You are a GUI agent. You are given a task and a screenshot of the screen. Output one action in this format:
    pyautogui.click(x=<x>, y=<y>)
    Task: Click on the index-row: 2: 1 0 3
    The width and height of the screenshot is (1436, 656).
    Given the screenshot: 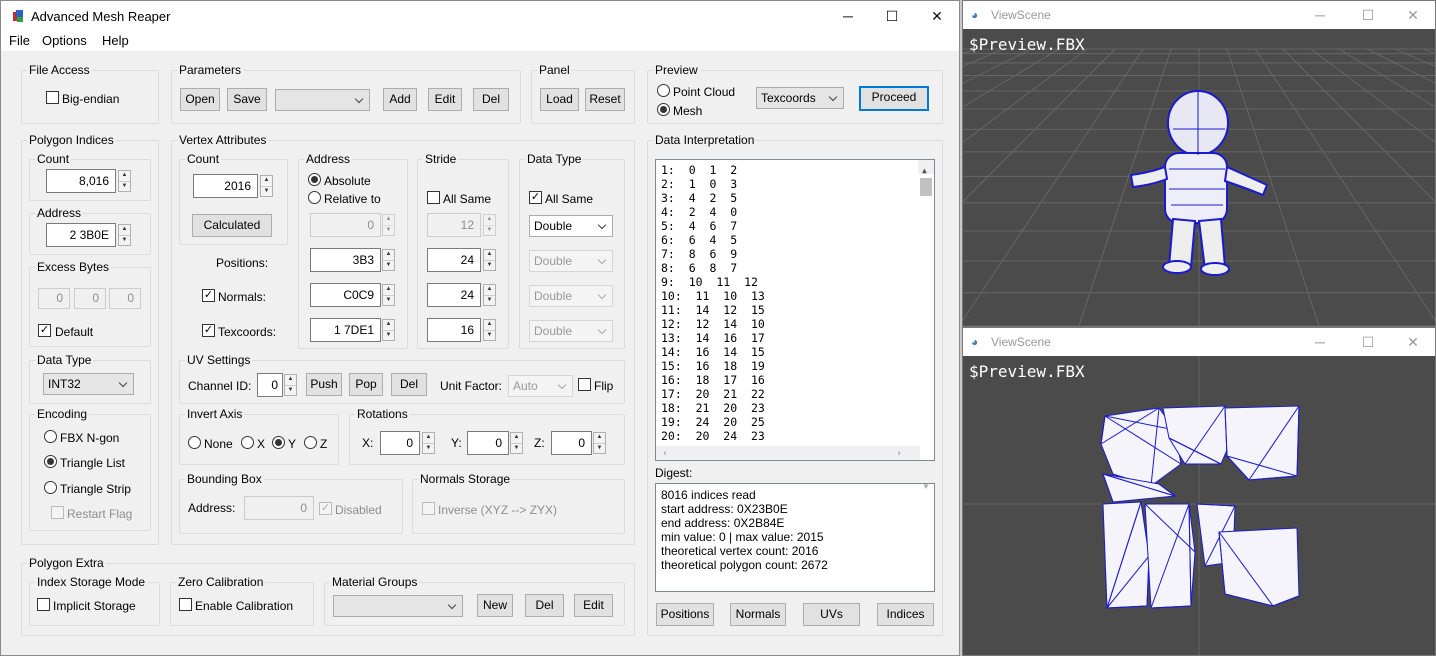 What is the action you would take?
    pyautogui.click(x=797, y=184)
    